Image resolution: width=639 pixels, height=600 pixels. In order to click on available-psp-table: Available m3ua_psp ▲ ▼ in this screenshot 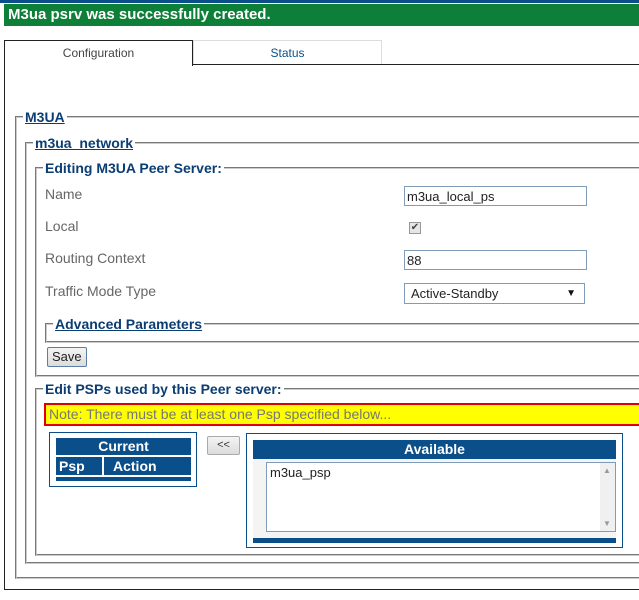, I will do `click(434, 490)`.